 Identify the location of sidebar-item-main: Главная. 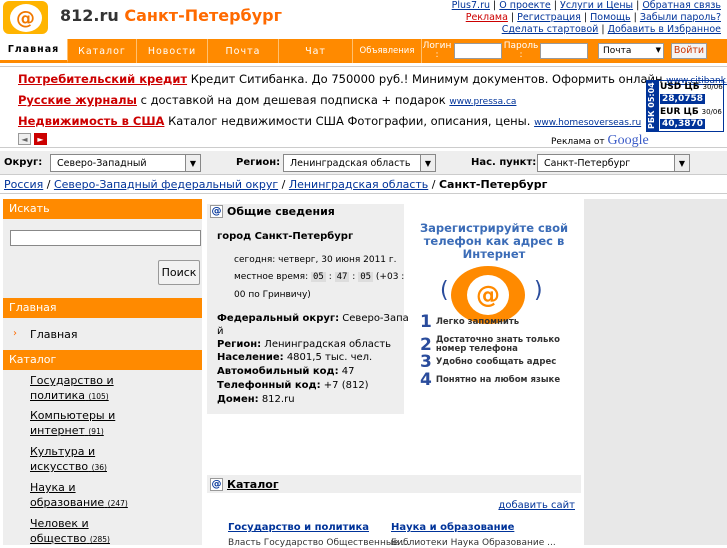
(54, 334).